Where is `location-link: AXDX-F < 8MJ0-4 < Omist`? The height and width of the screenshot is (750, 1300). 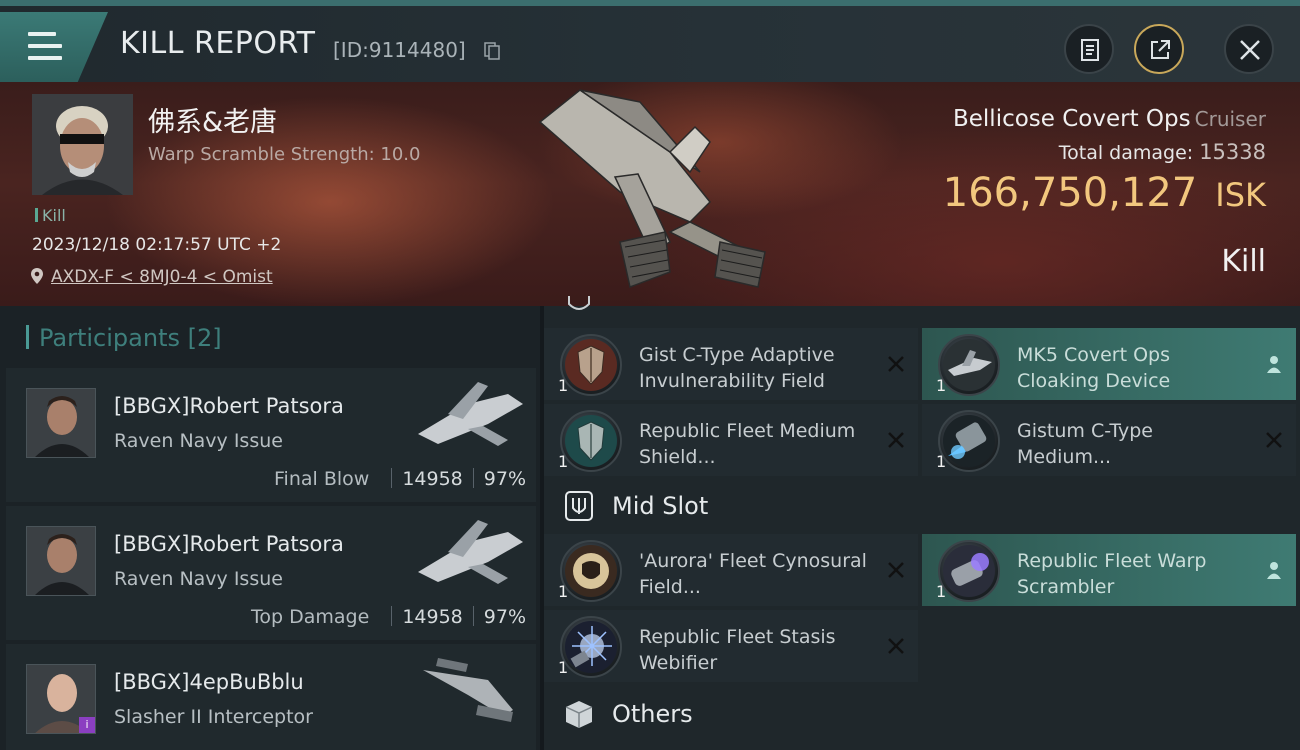
location-link: AXDX-F < 8MJ0-4 < Omist is located at coordinates (162, 277).